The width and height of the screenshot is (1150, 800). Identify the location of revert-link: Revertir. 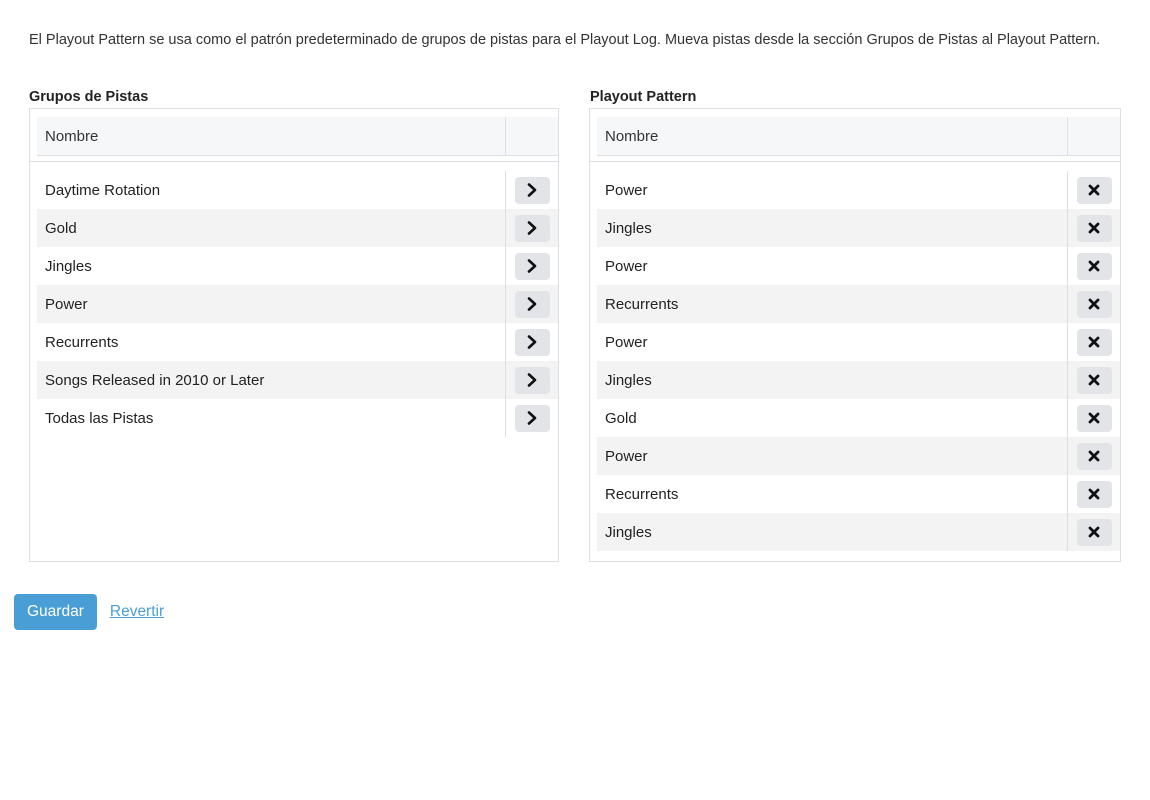
(137, 612).